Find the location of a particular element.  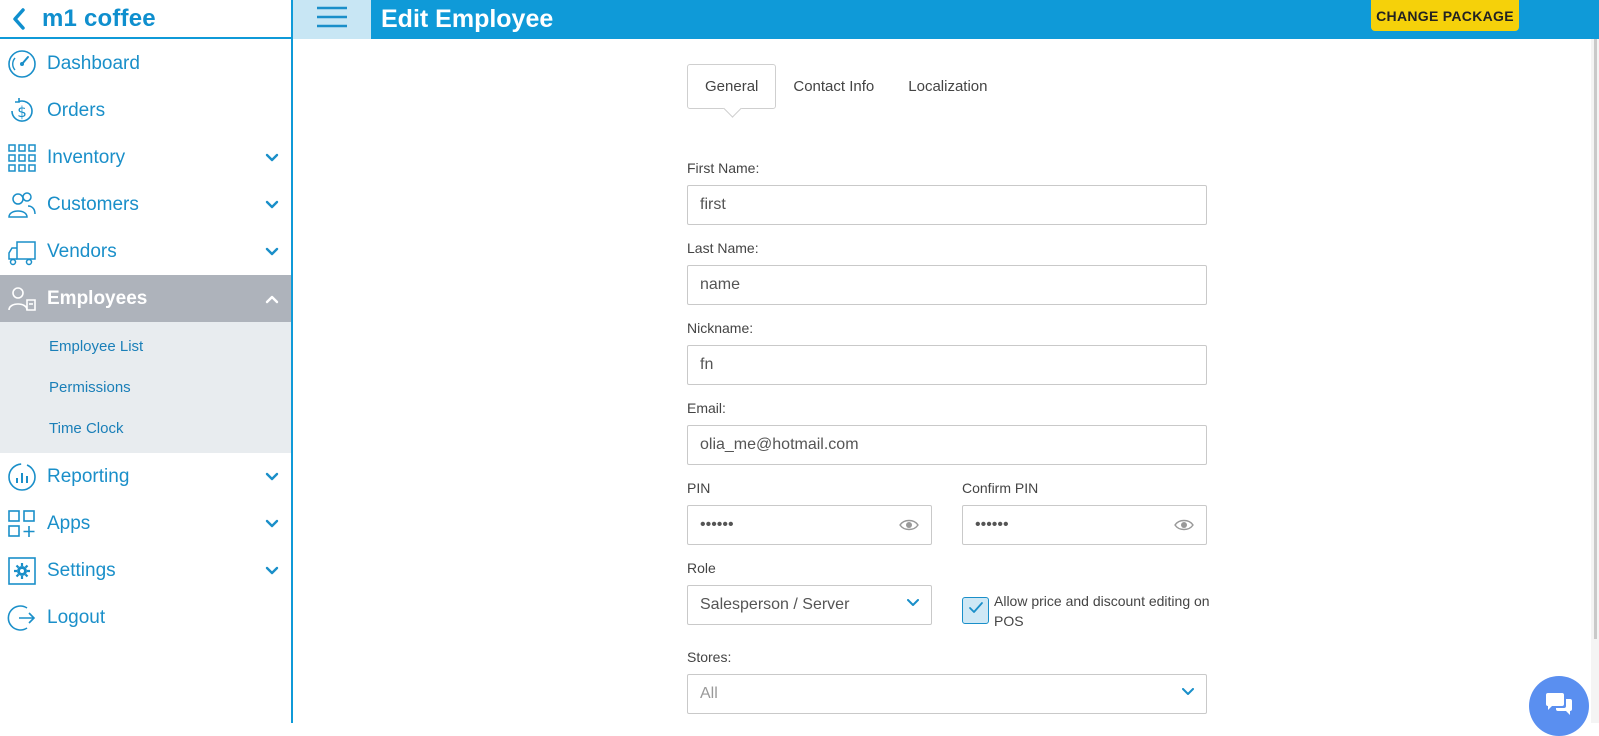

back-arrow-icon is located at coordinates (19, 18).